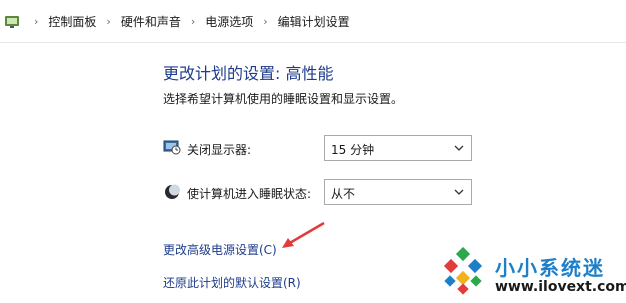  I want to click on watermark-title: 小小系统迷, so click(550, 268).